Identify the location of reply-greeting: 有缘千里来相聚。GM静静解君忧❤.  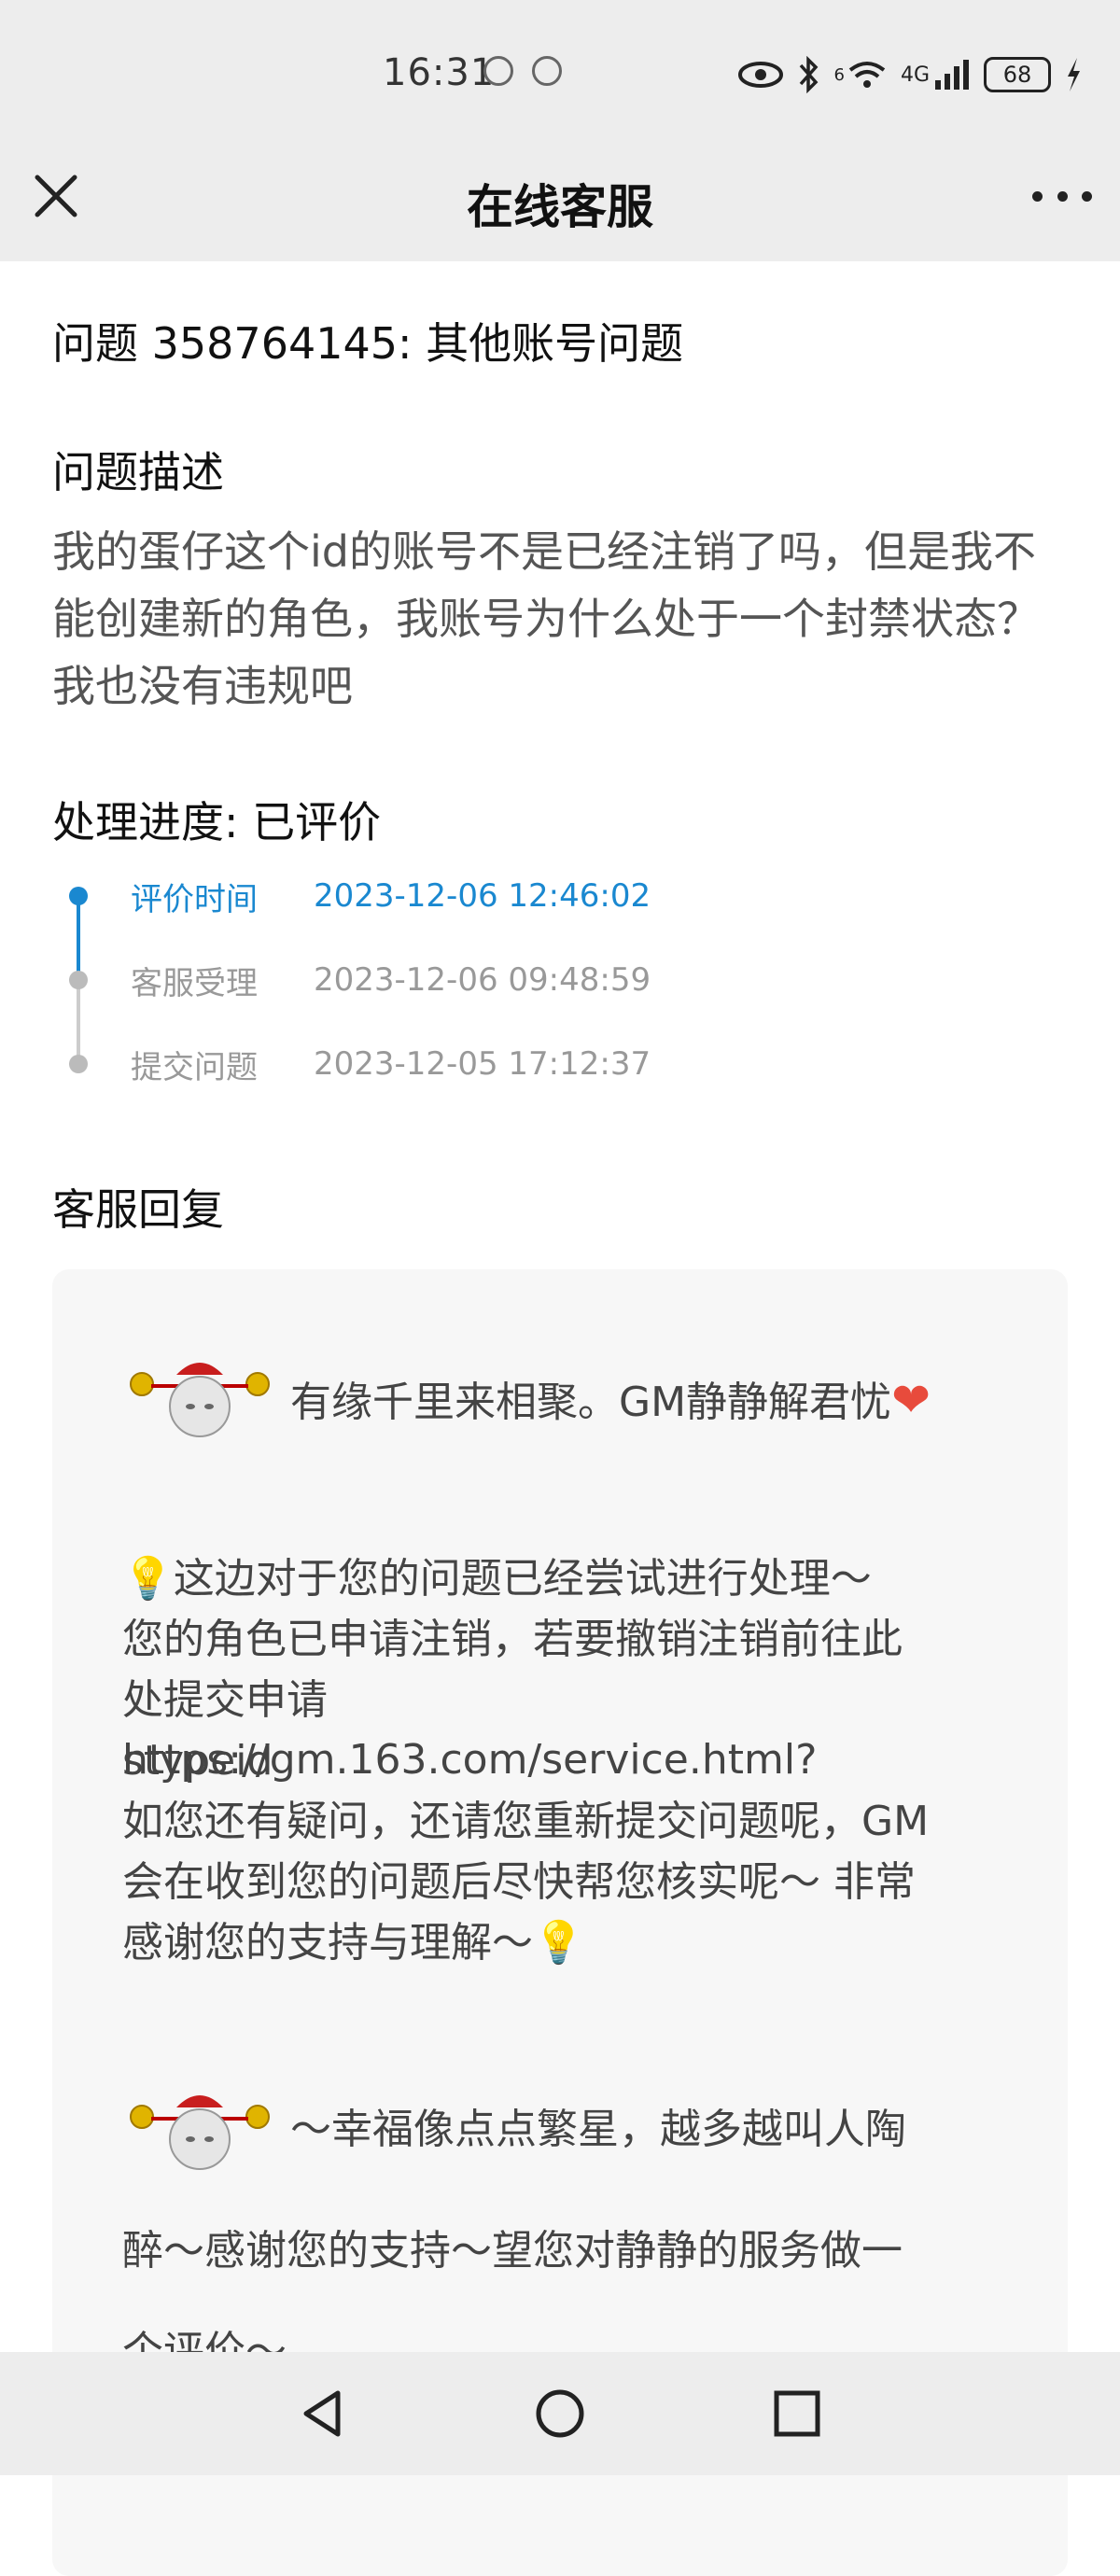
(663, 1401).